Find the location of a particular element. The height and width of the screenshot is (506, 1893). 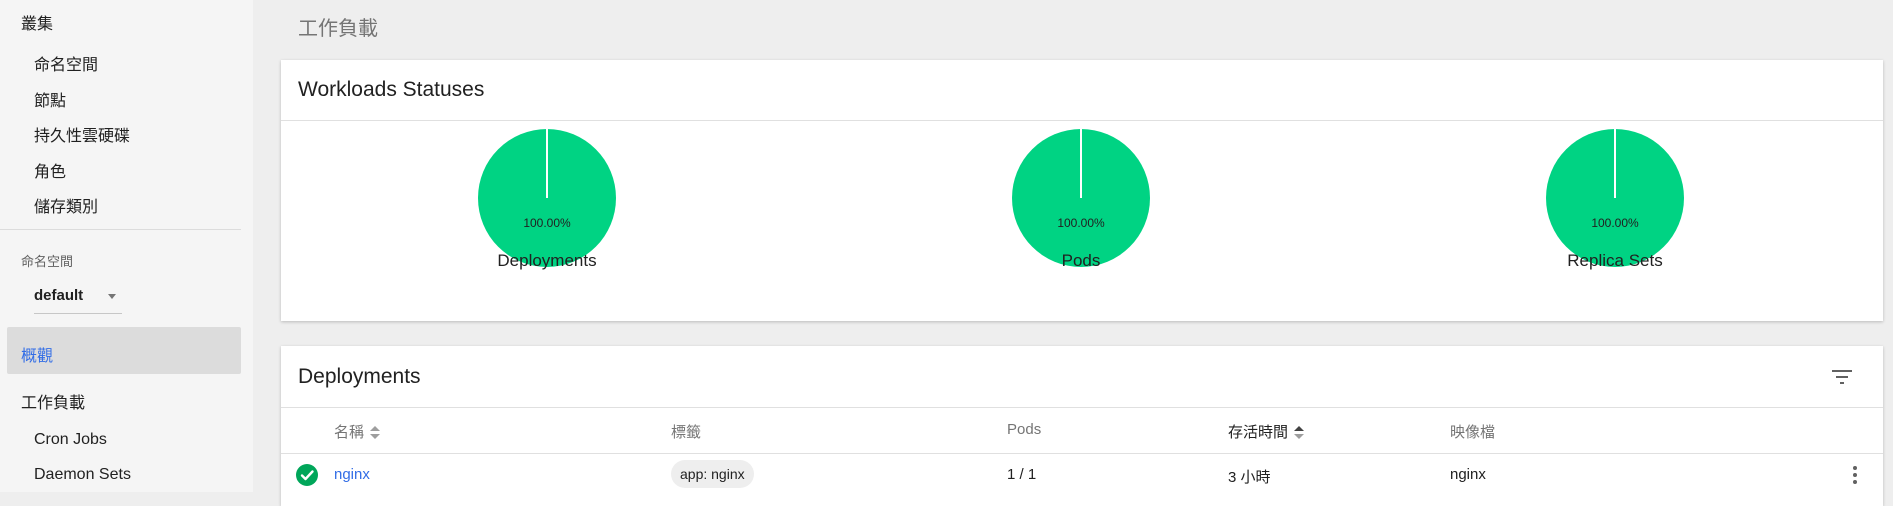

column-header-images: 映像檔 is located at coordinates (1473, 432).